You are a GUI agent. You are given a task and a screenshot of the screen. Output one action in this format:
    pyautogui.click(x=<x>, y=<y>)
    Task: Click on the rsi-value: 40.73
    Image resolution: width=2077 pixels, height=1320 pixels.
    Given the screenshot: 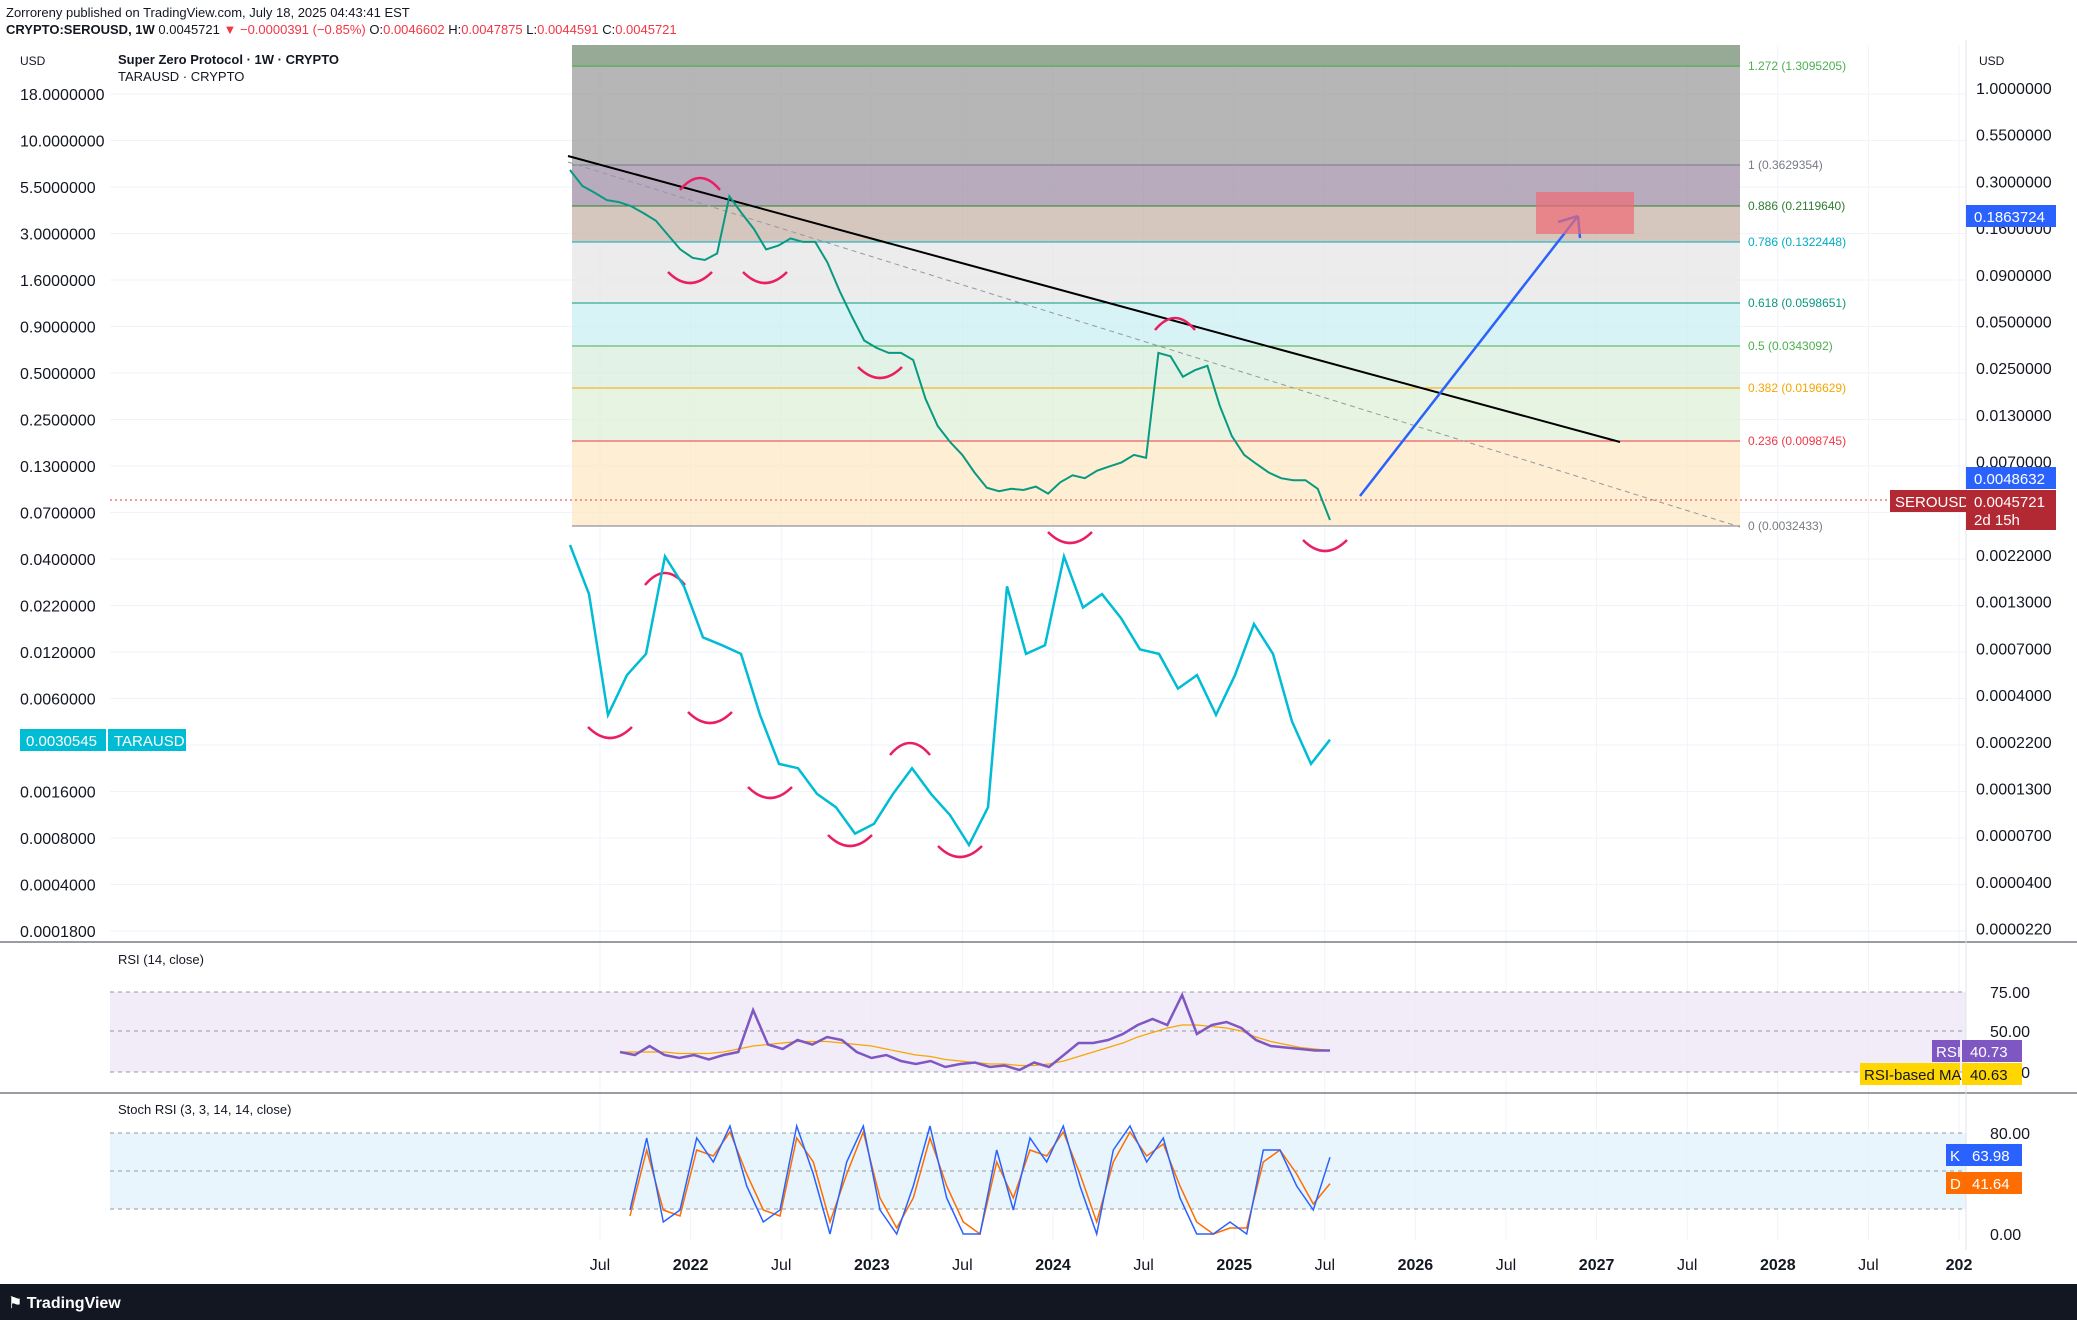 What is the action you would take?
    pyautogui.click(x=1989, y=1052)
    